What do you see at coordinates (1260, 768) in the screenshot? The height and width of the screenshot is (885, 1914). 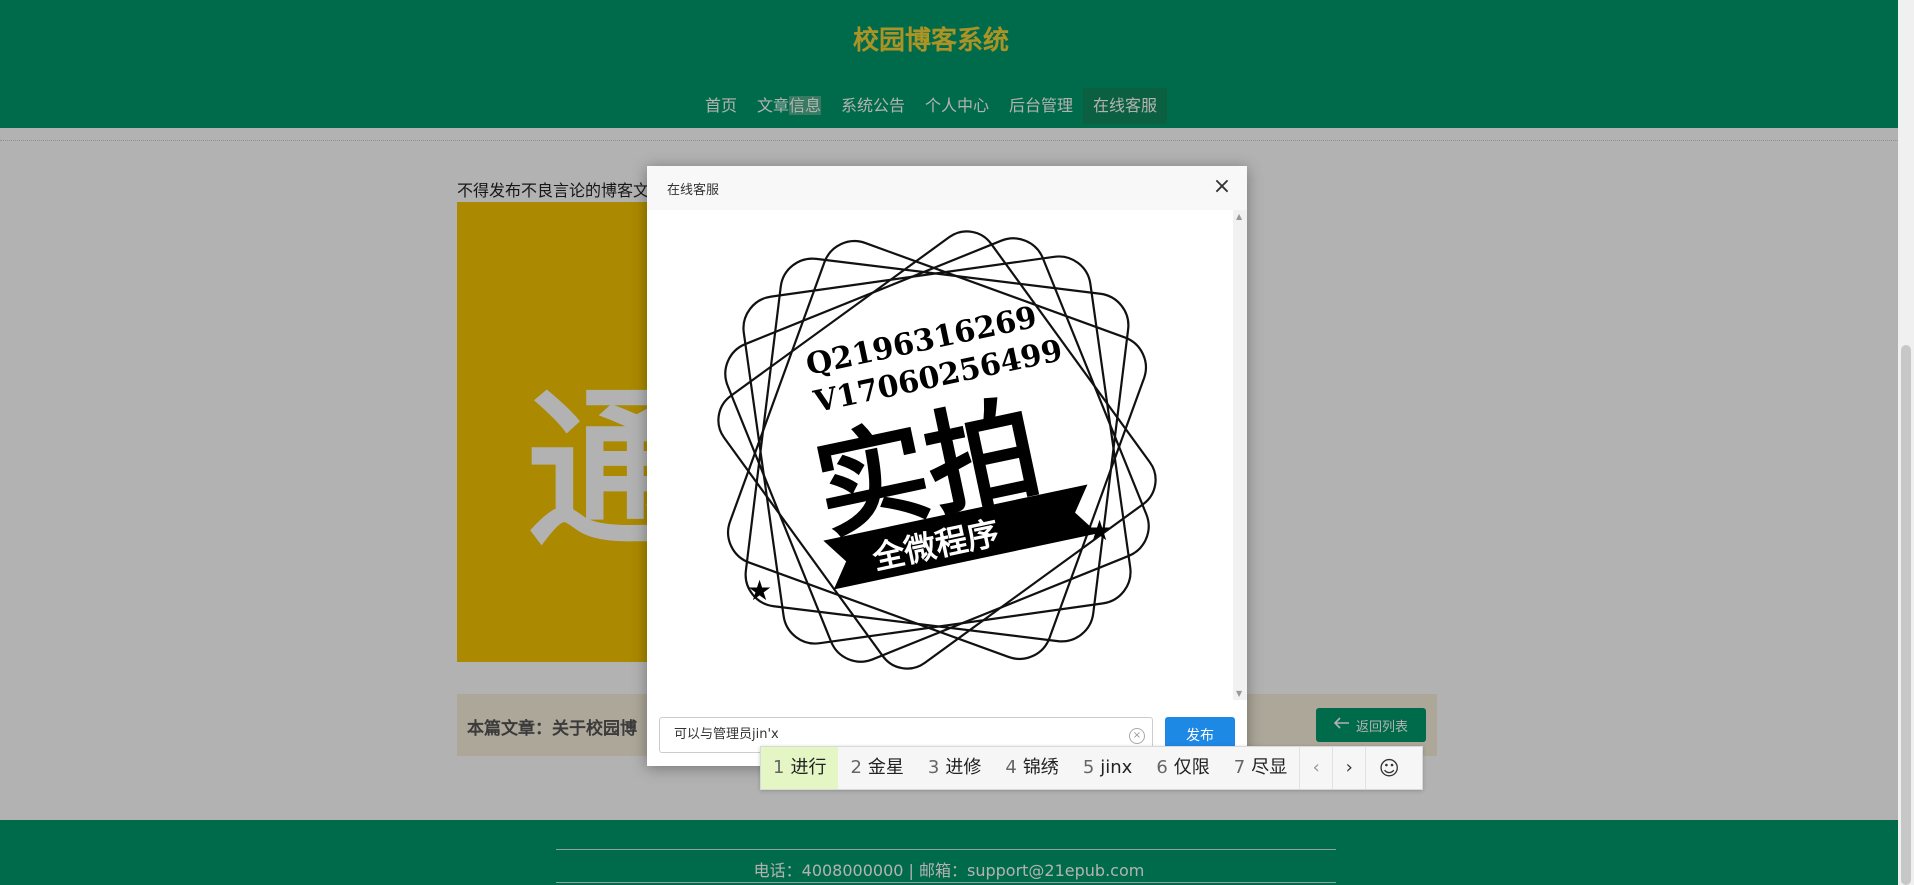 I see `ime-candidate: 7 尽显` at bounding box center [1260, 768].